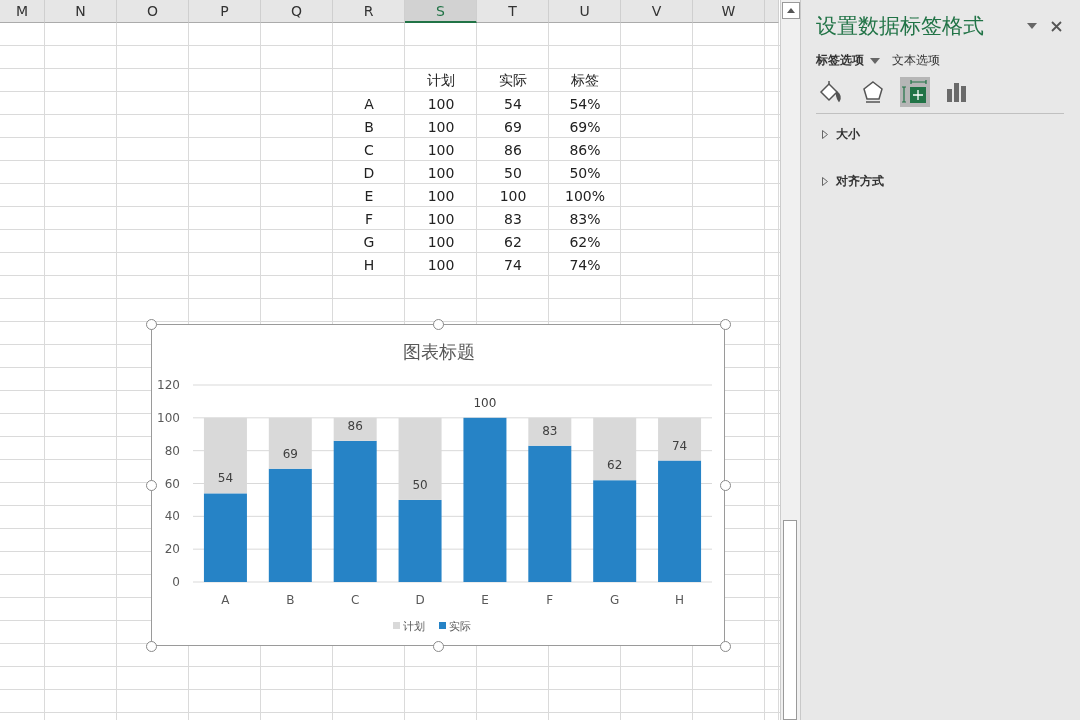 The image size is (1080, 720). I want to click on paint-bucket-icon, so click(831, 92).